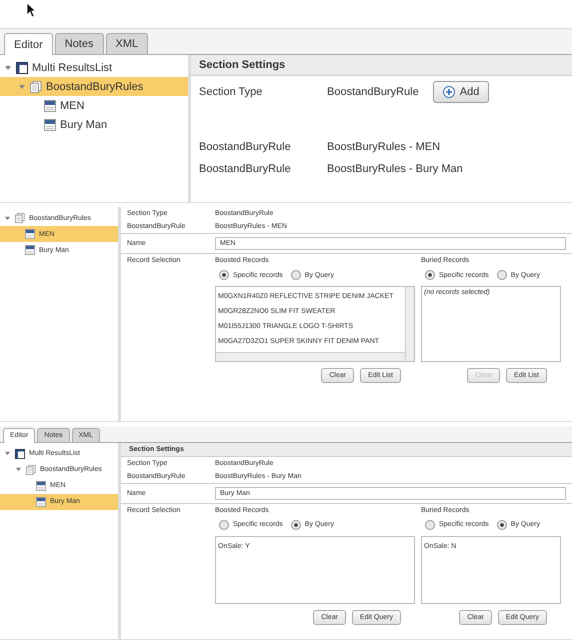  Describe the element at coordinates (383, 147) in the screenshot. I see `field-value: BoostBuryRules - MEN` at that location.